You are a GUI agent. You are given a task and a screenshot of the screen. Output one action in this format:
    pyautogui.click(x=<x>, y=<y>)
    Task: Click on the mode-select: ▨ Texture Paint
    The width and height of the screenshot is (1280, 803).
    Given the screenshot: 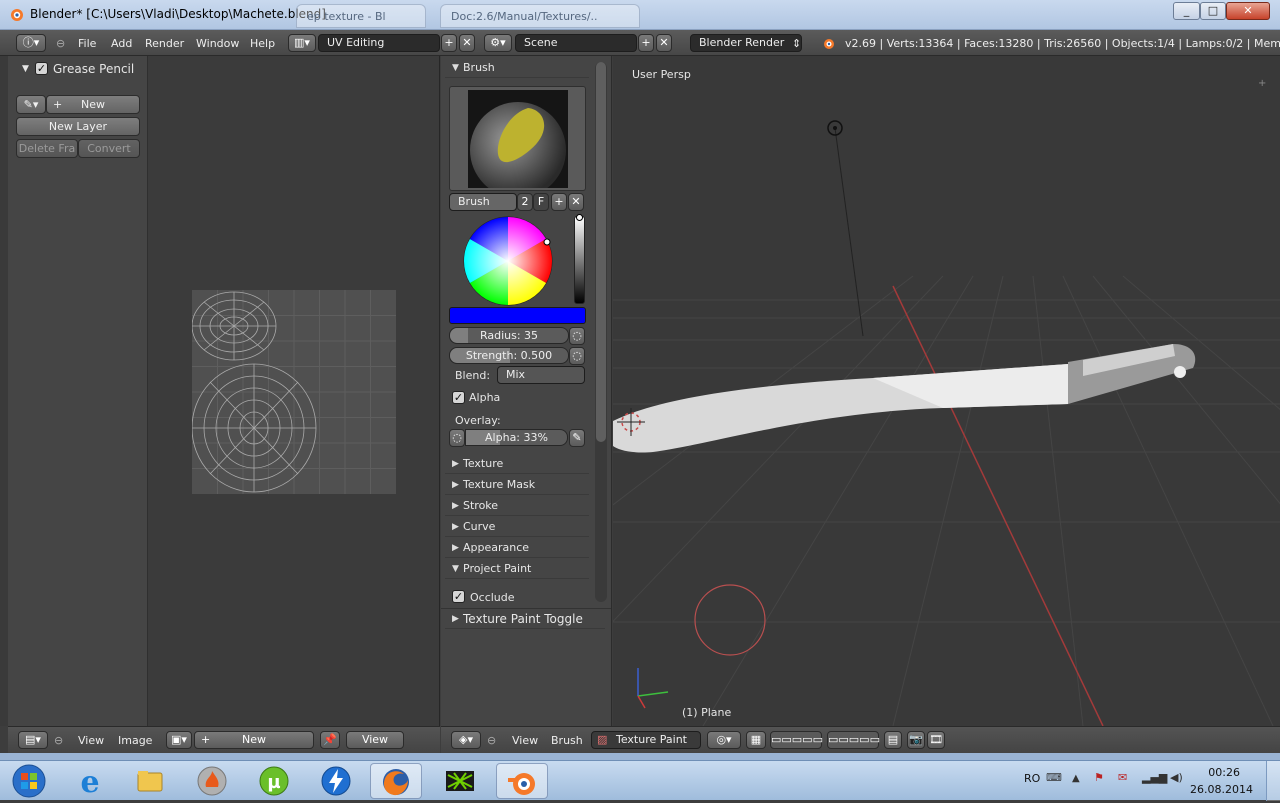 What is the action you would take?
    pyautogui.click(x=646, y=740)
    